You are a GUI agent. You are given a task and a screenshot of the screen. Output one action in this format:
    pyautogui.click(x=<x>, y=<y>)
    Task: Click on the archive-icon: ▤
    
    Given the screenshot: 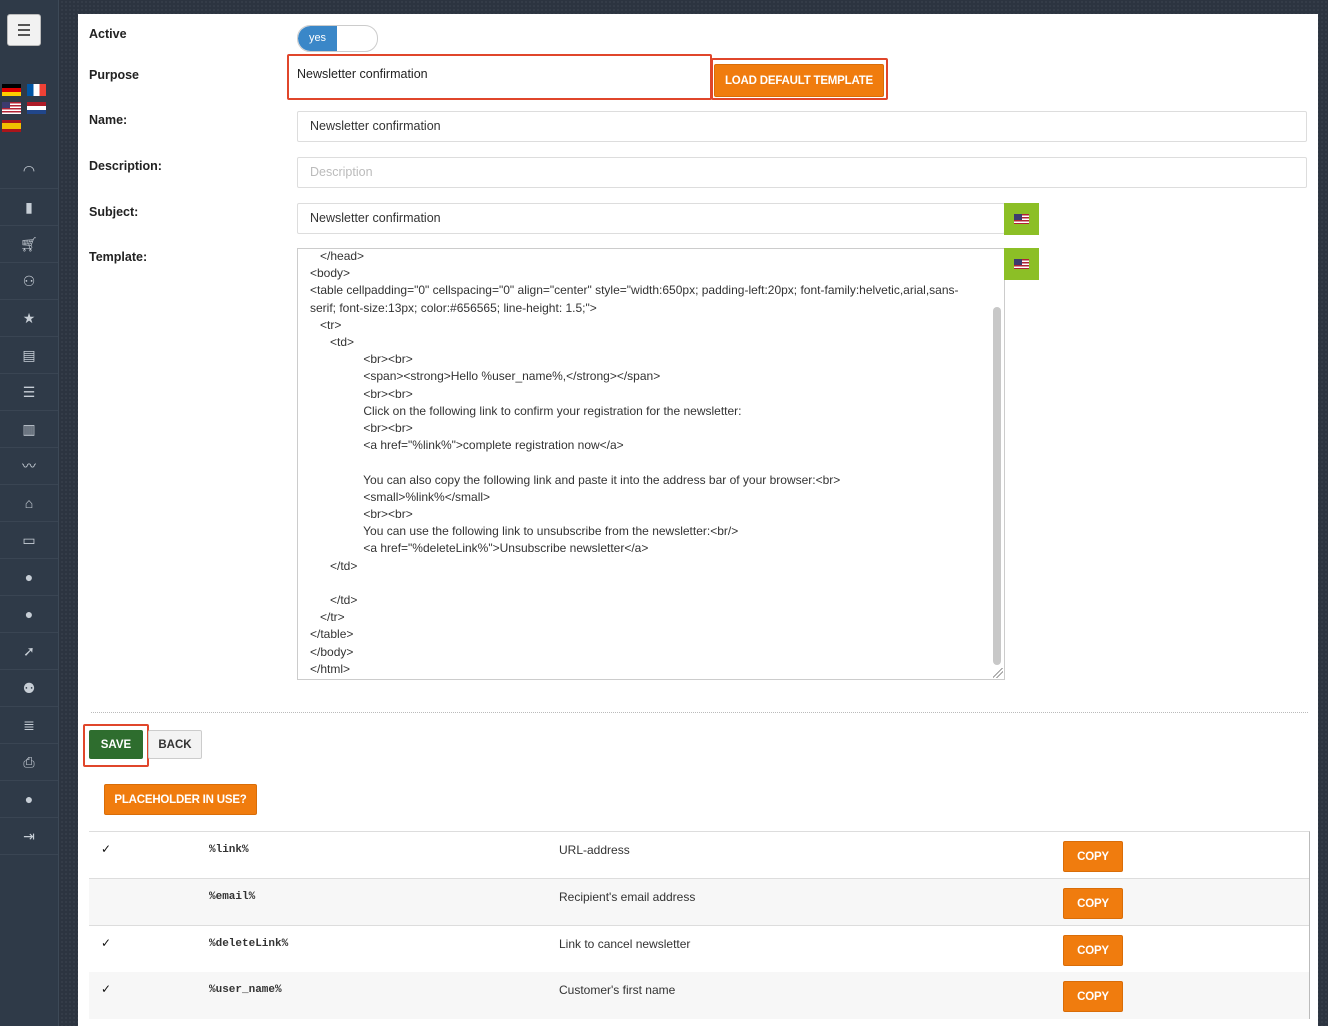 What is the action you would take?
    pyautogui.click(x=29, y=355)
    